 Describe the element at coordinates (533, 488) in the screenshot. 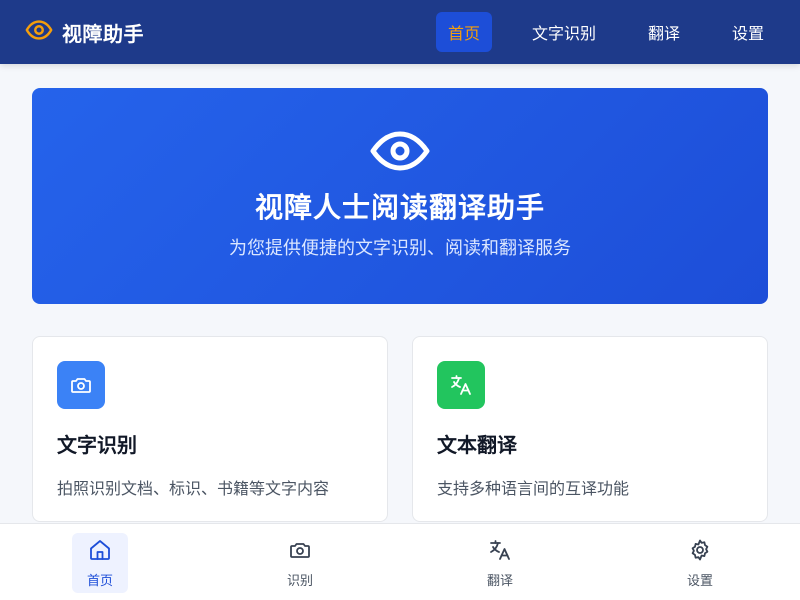

I see `card-description: 支持多种语言间的互译功能` at that location.